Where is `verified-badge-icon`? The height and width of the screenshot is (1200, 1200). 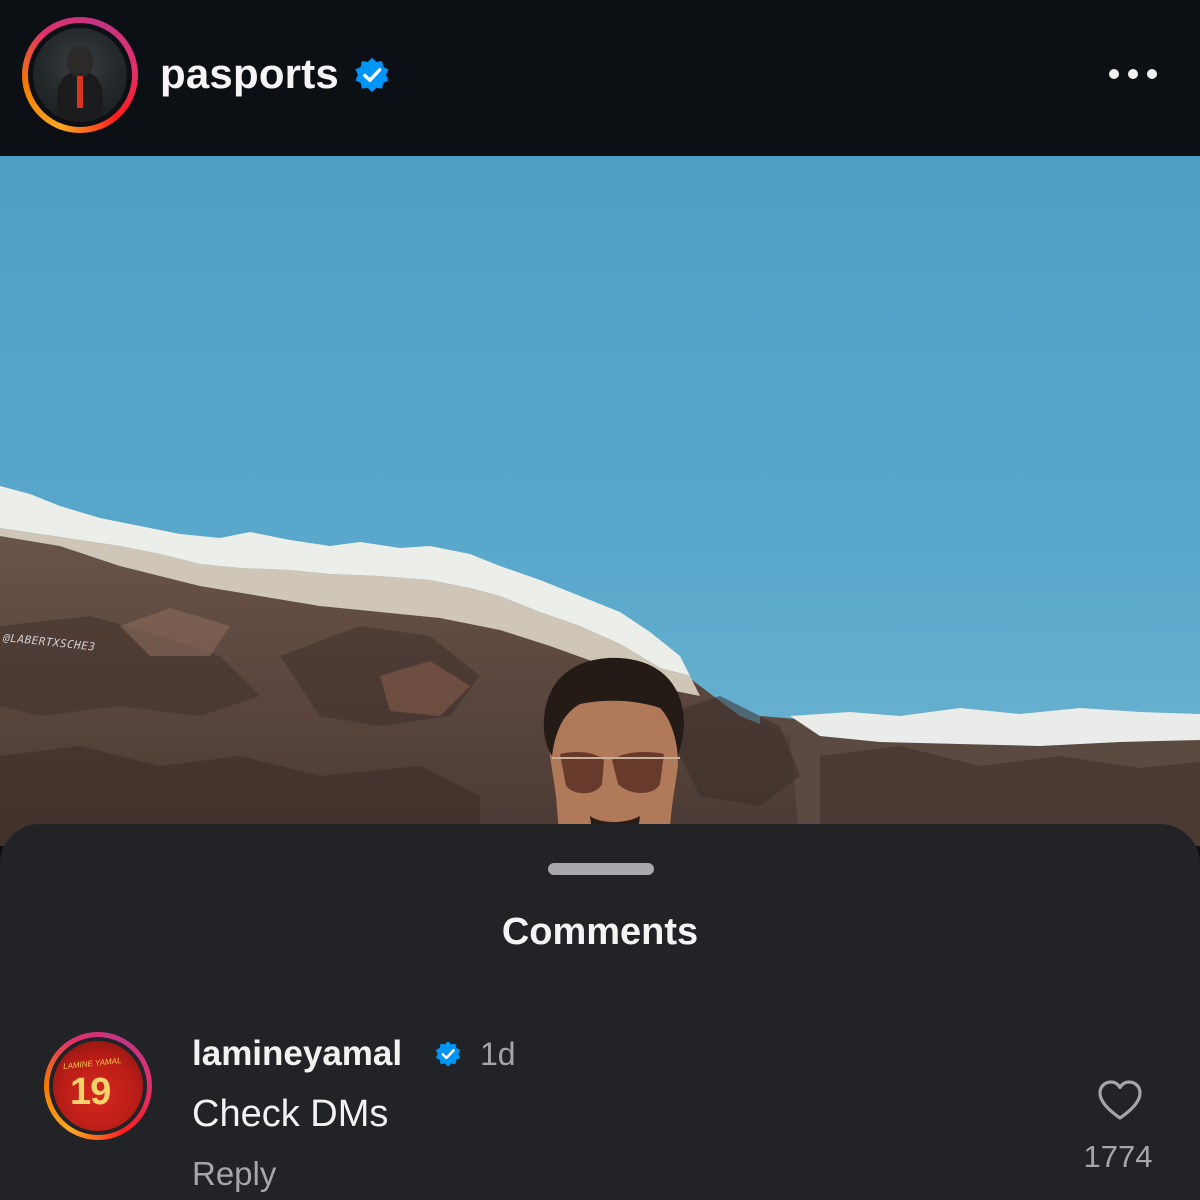 verified-badge-icon is located at coordinates (372, 75).